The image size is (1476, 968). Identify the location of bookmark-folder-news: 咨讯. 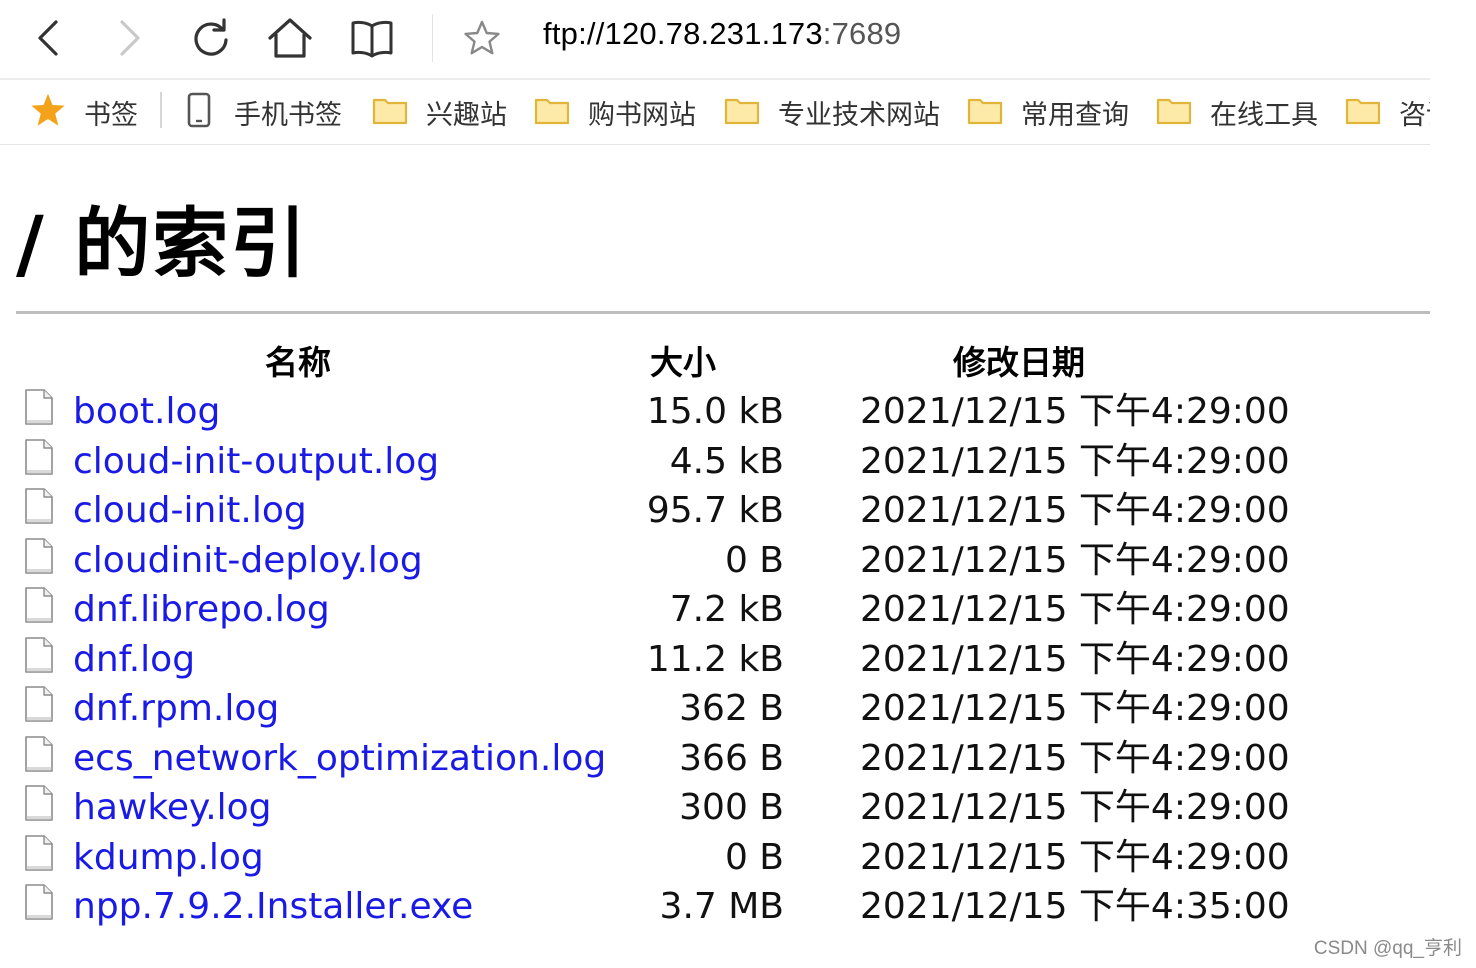
(1387, 112).